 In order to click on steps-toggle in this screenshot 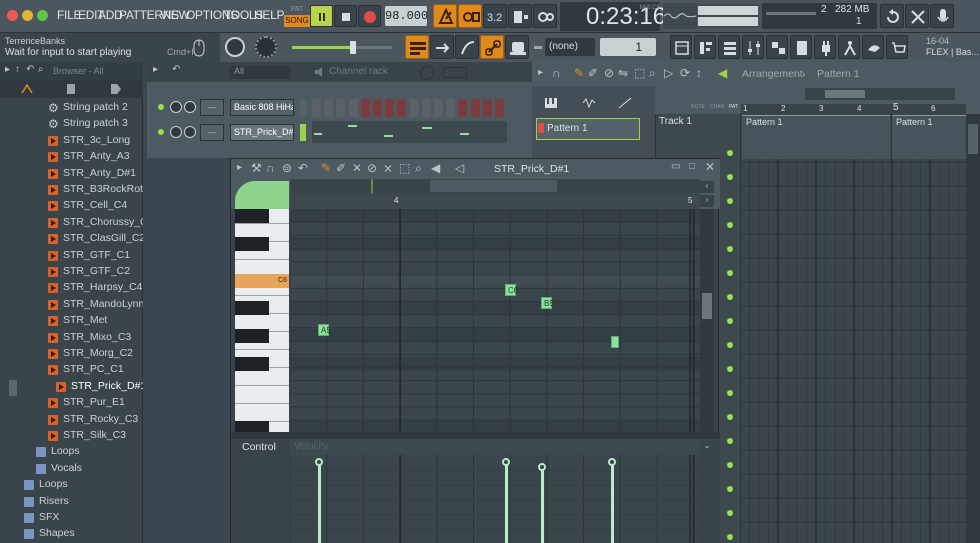, I will do `click(455, 72)`.